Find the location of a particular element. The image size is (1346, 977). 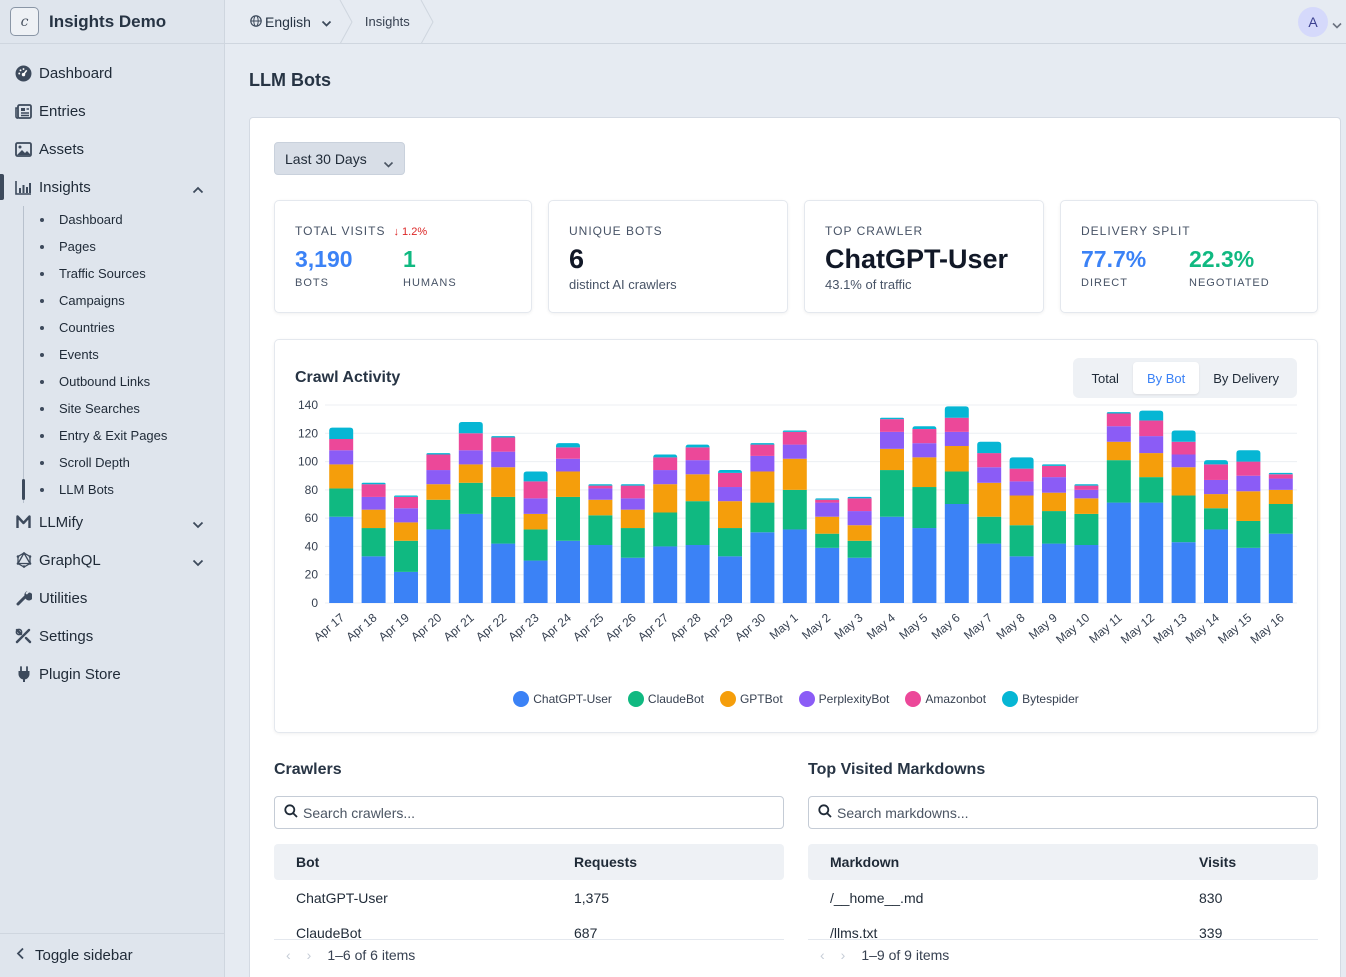

nav-item-graphql: GraphQL is located at coordinates (112, 560).